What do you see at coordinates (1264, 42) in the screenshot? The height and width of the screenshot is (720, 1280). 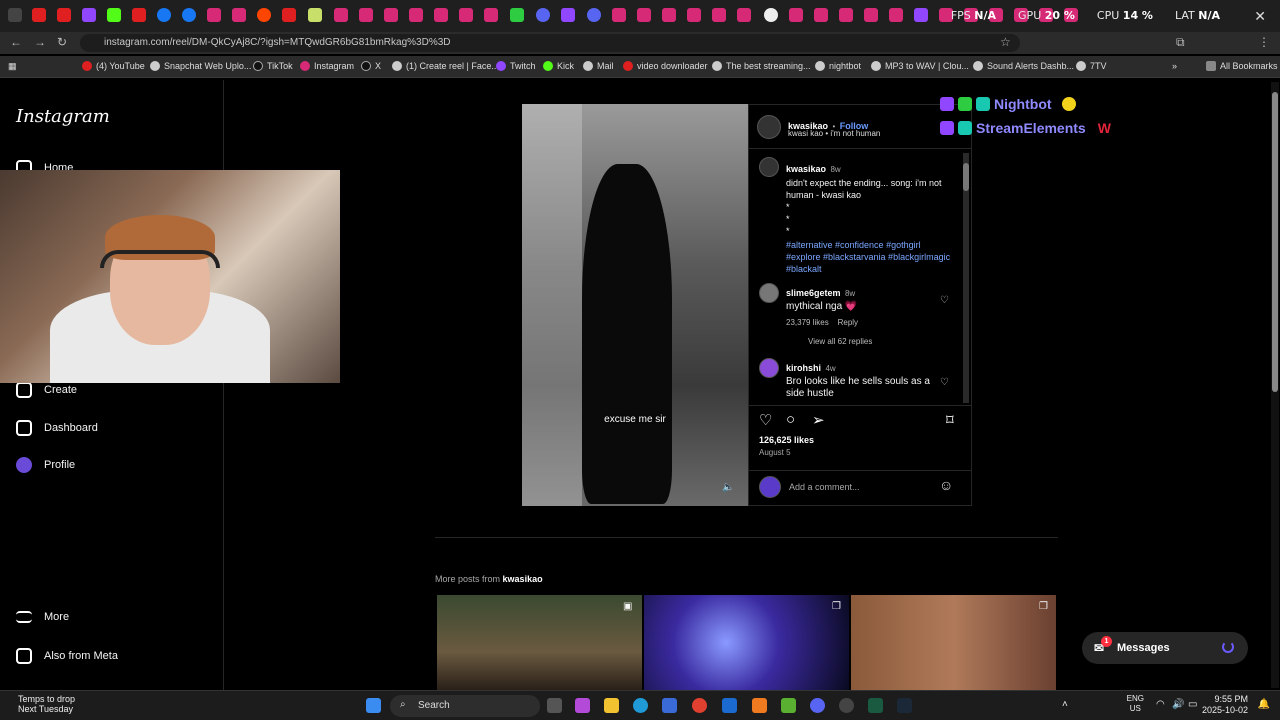 I see `menu-icon: ⋮` at bounding box center [1264, 42].